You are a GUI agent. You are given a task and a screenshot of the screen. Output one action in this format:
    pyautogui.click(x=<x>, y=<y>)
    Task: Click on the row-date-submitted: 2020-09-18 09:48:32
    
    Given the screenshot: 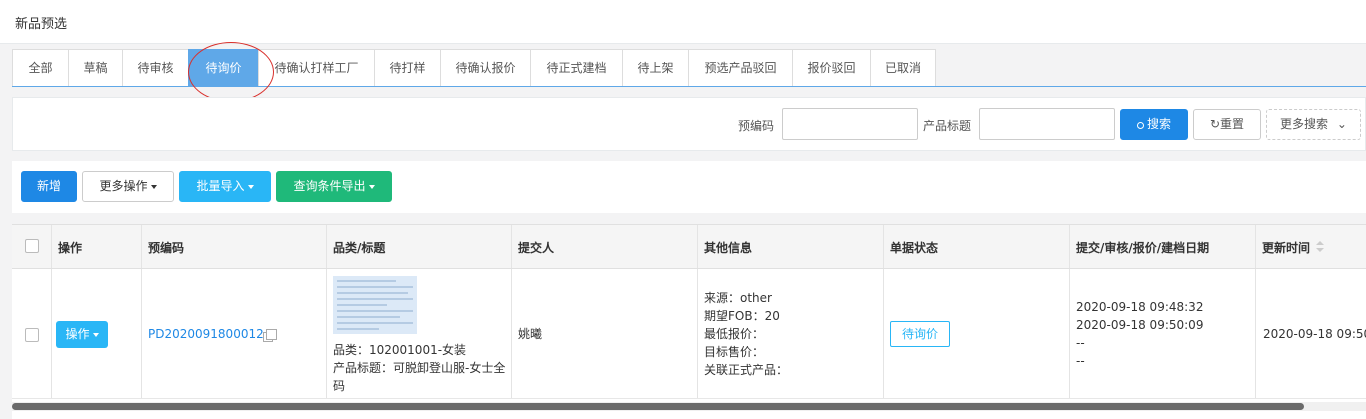 What is the action you would take?
    pyautogui.click(x=1140, y=307)
    